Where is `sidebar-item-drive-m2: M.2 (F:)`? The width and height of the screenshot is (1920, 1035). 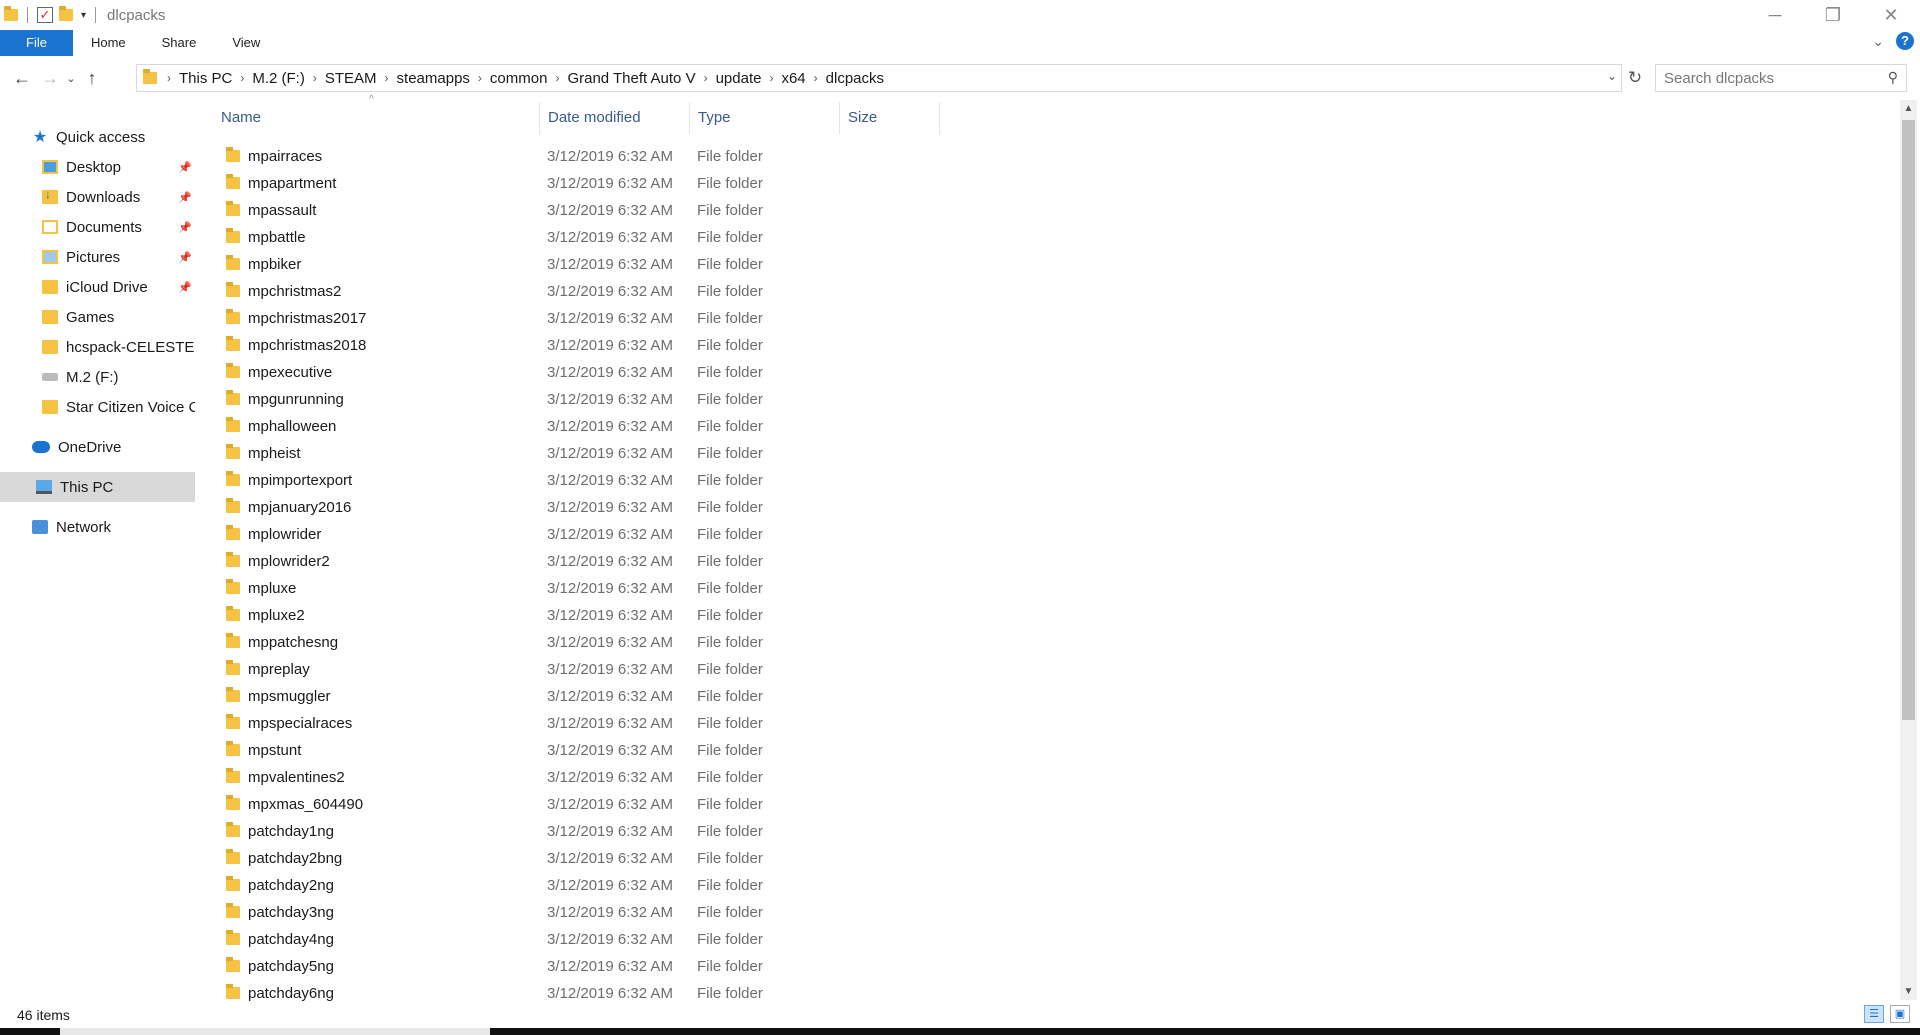 sidebar-item-drive-m2: M.2 (F:) is located at coordinates (97, 377).